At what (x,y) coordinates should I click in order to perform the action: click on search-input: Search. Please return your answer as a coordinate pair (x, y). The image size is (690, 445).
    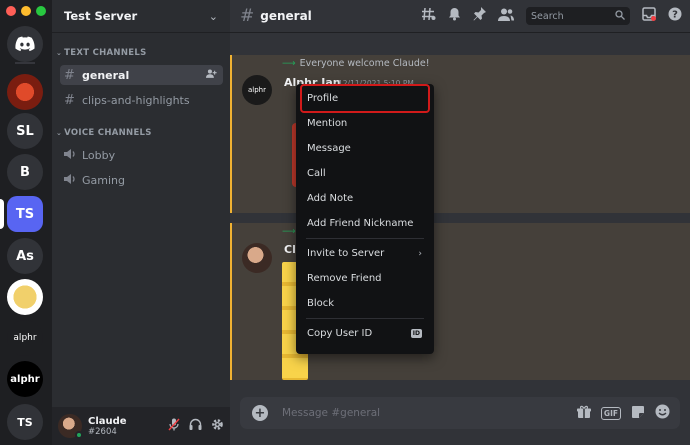
    Looking at the image, I should click on (578, 16).